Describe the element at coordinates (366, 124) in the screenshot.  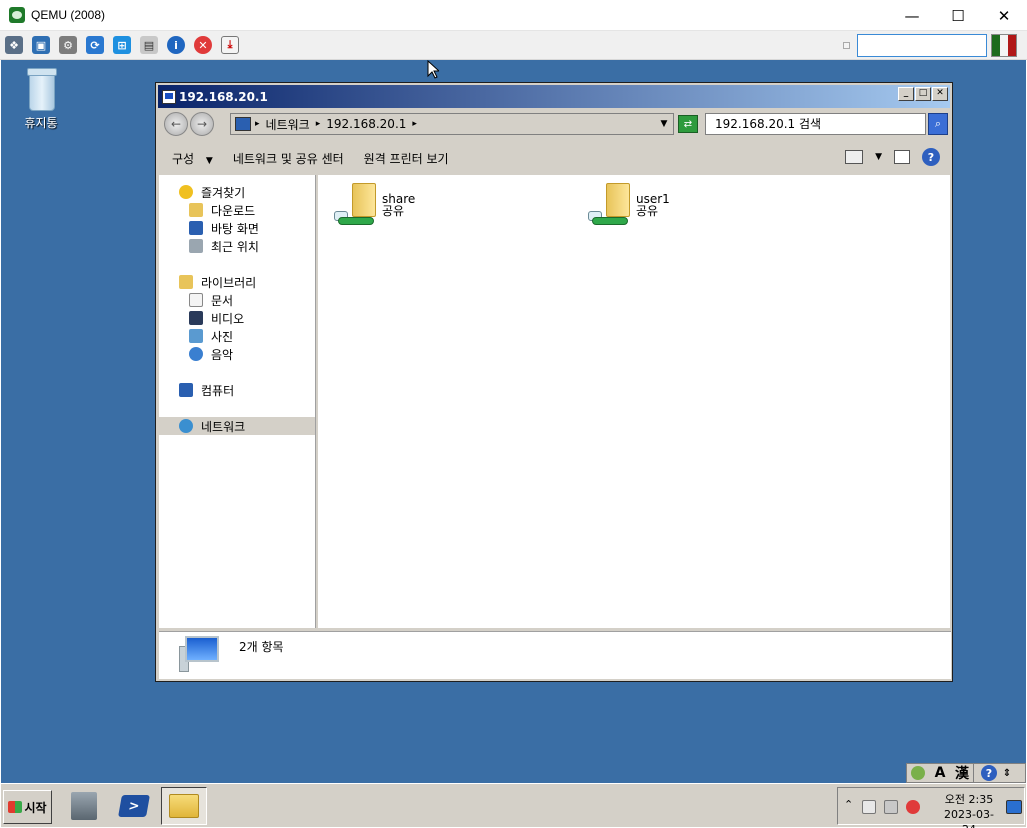
I see `breadcrumb-host: 192.168.20.1` at that location.